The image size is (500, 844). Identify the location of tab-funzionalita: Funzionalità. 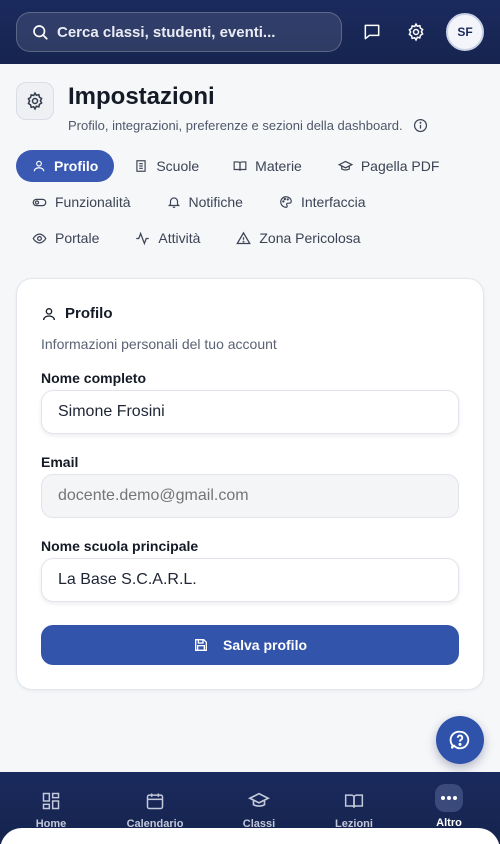
(81, 202).